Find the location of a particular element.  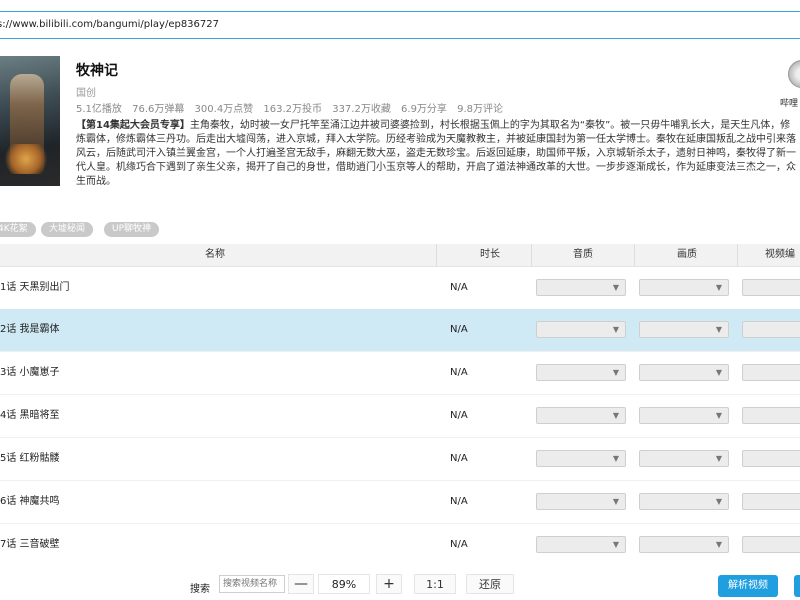

header-video-quality: 画质 is located at coordinates (687, 255).